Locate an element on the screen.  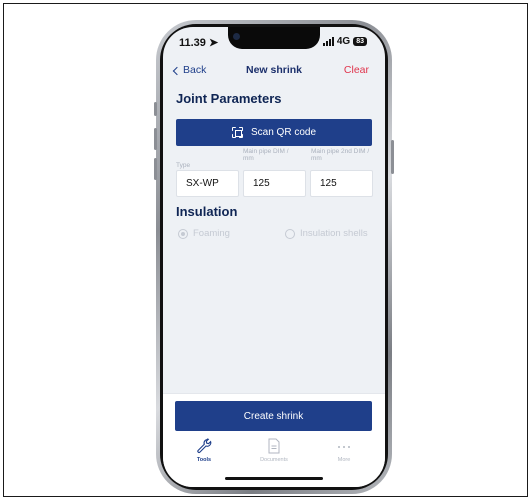
status-indicators: 4G 83 is located at coordinates (344, 41).